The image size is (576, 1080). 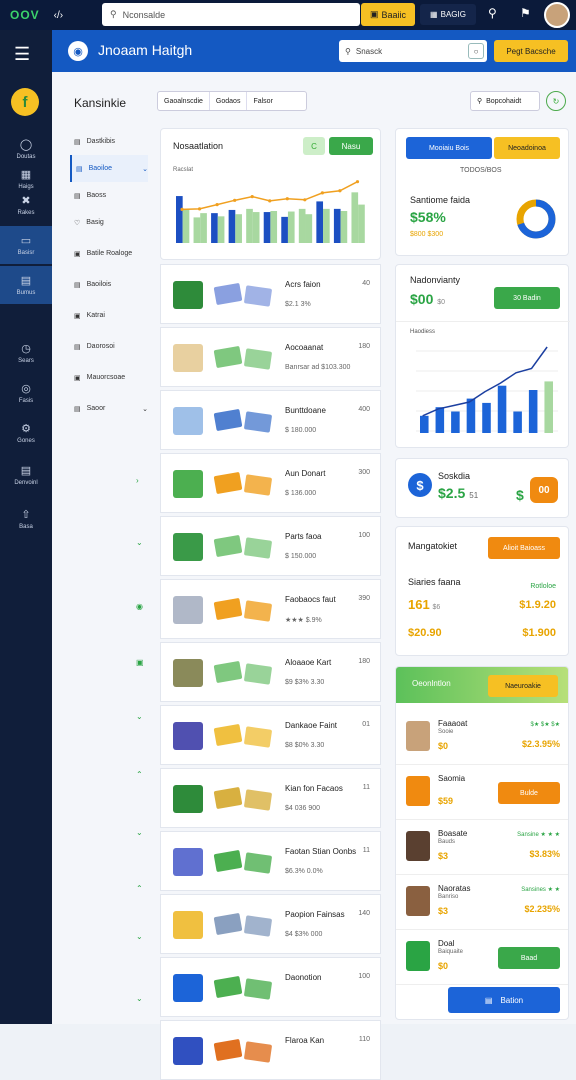 I want to click on card2-button: 30 Badin, so click(x=527, y=298).